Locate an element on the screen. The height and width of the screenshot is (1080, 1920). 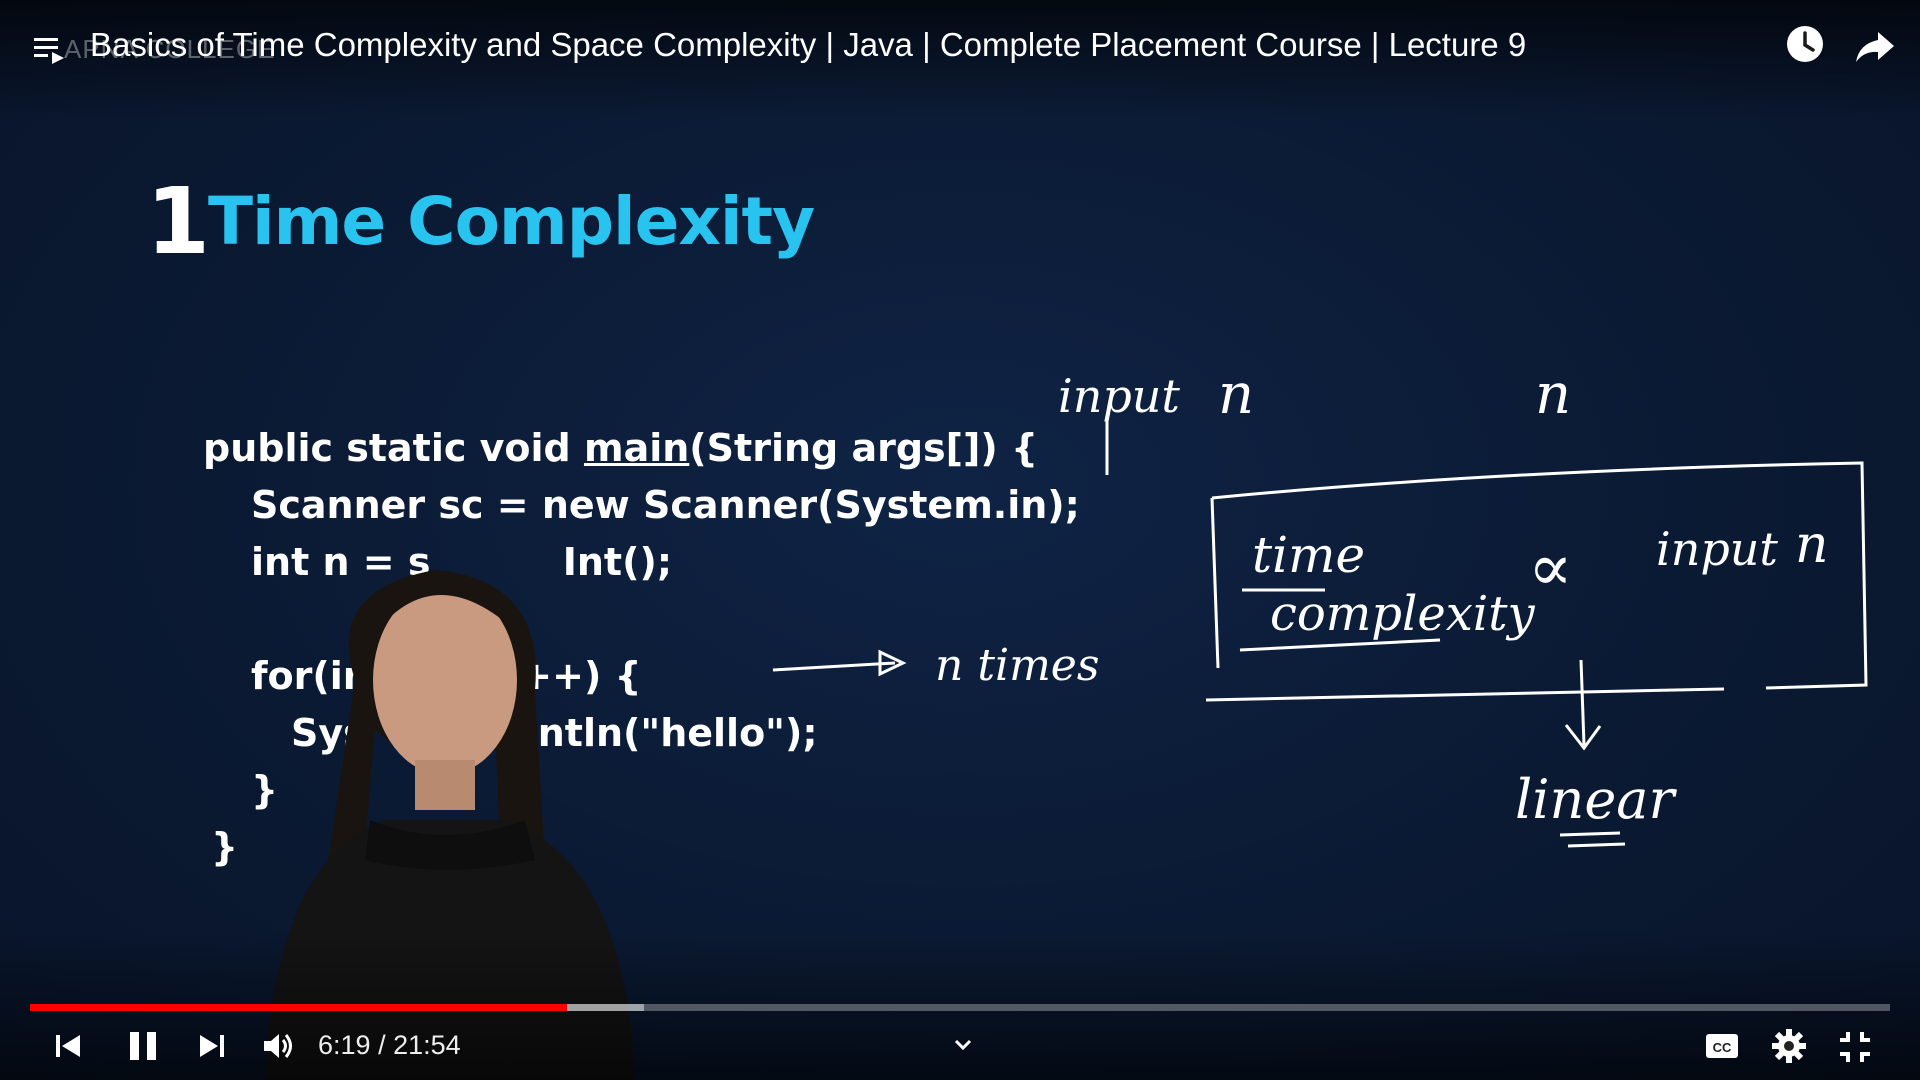
code-line-1: public static void main(String args[]) { is located at coordinates (641, 448).